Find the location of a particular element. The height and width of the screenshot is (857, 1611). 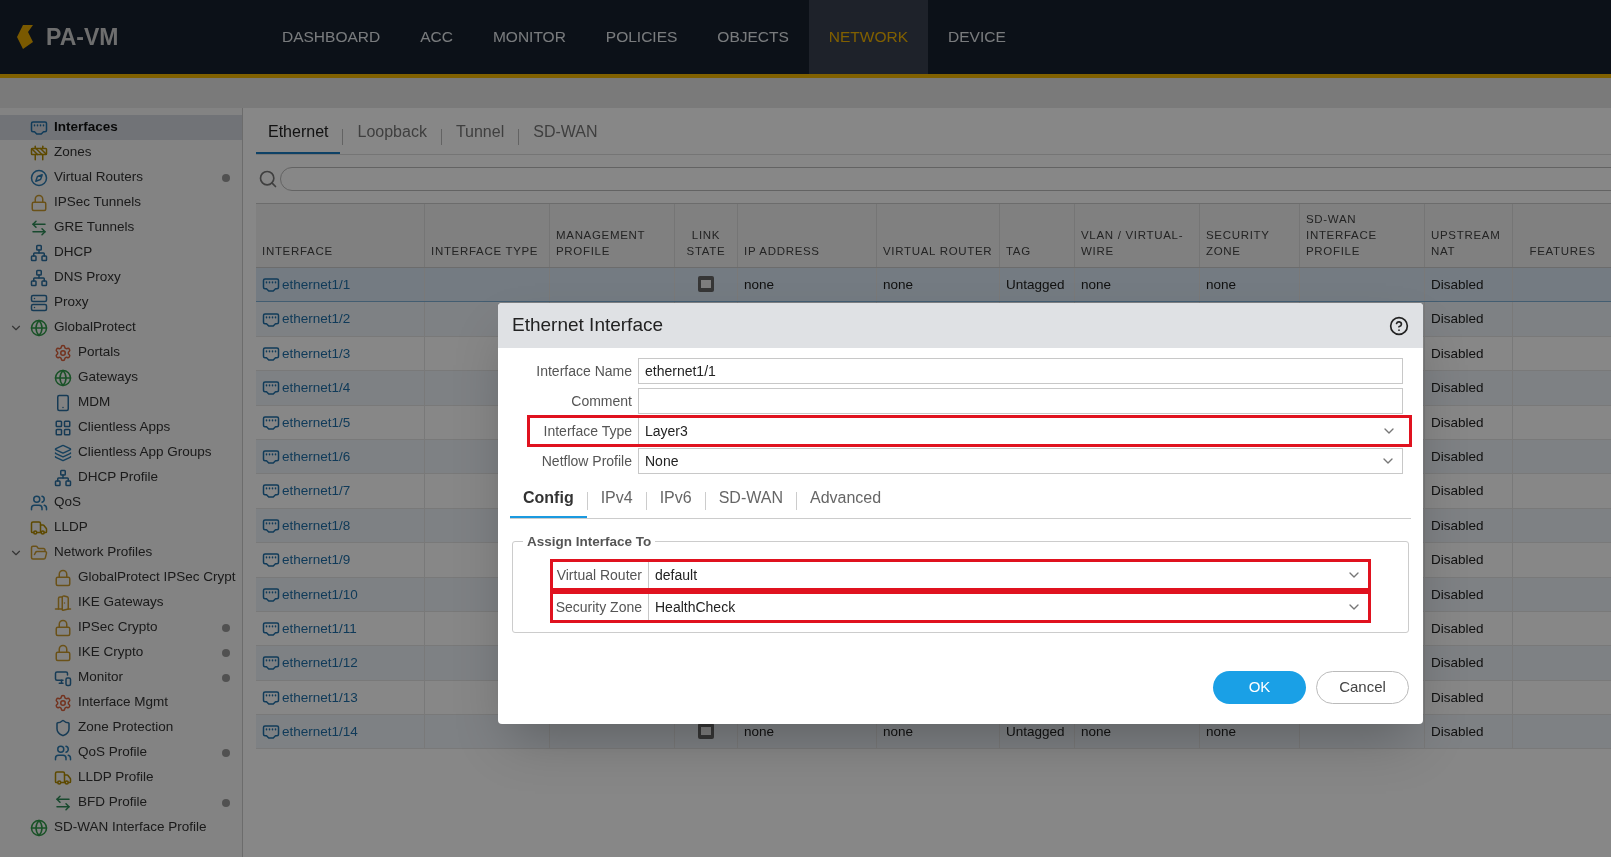

sidebar-item: Clientless App Groups is located at coordinates (121, 452).